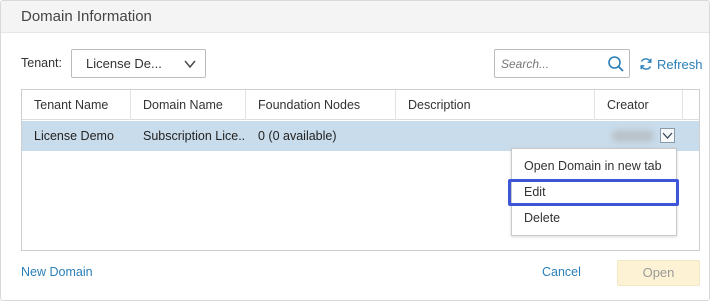  Describe the element at coordinates (593, 166) in the screenshot. I see `menu-item-open-domain-new-tab: Open Domain in new tab` at that location.